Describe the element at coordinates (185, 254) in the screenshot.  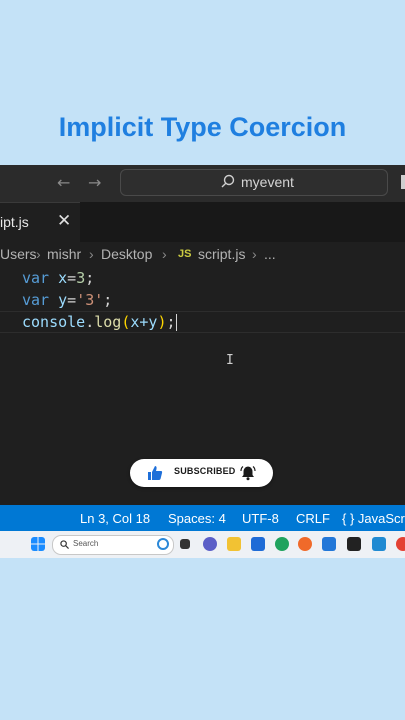
I see `js-file-icon: JS` at that location.